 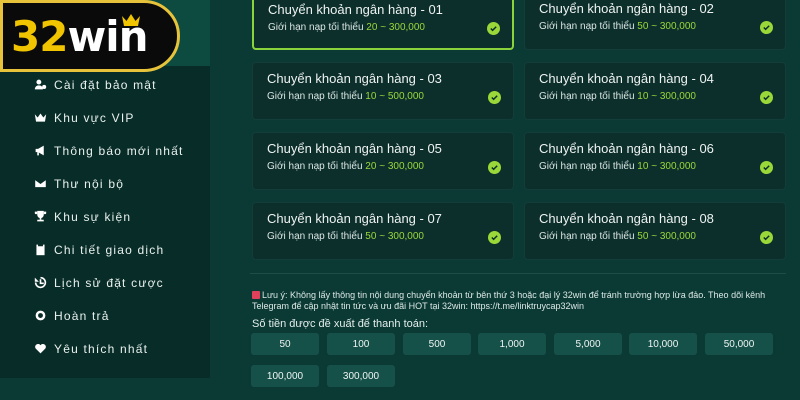 I want to click on divider, so click(x=518, y=273).